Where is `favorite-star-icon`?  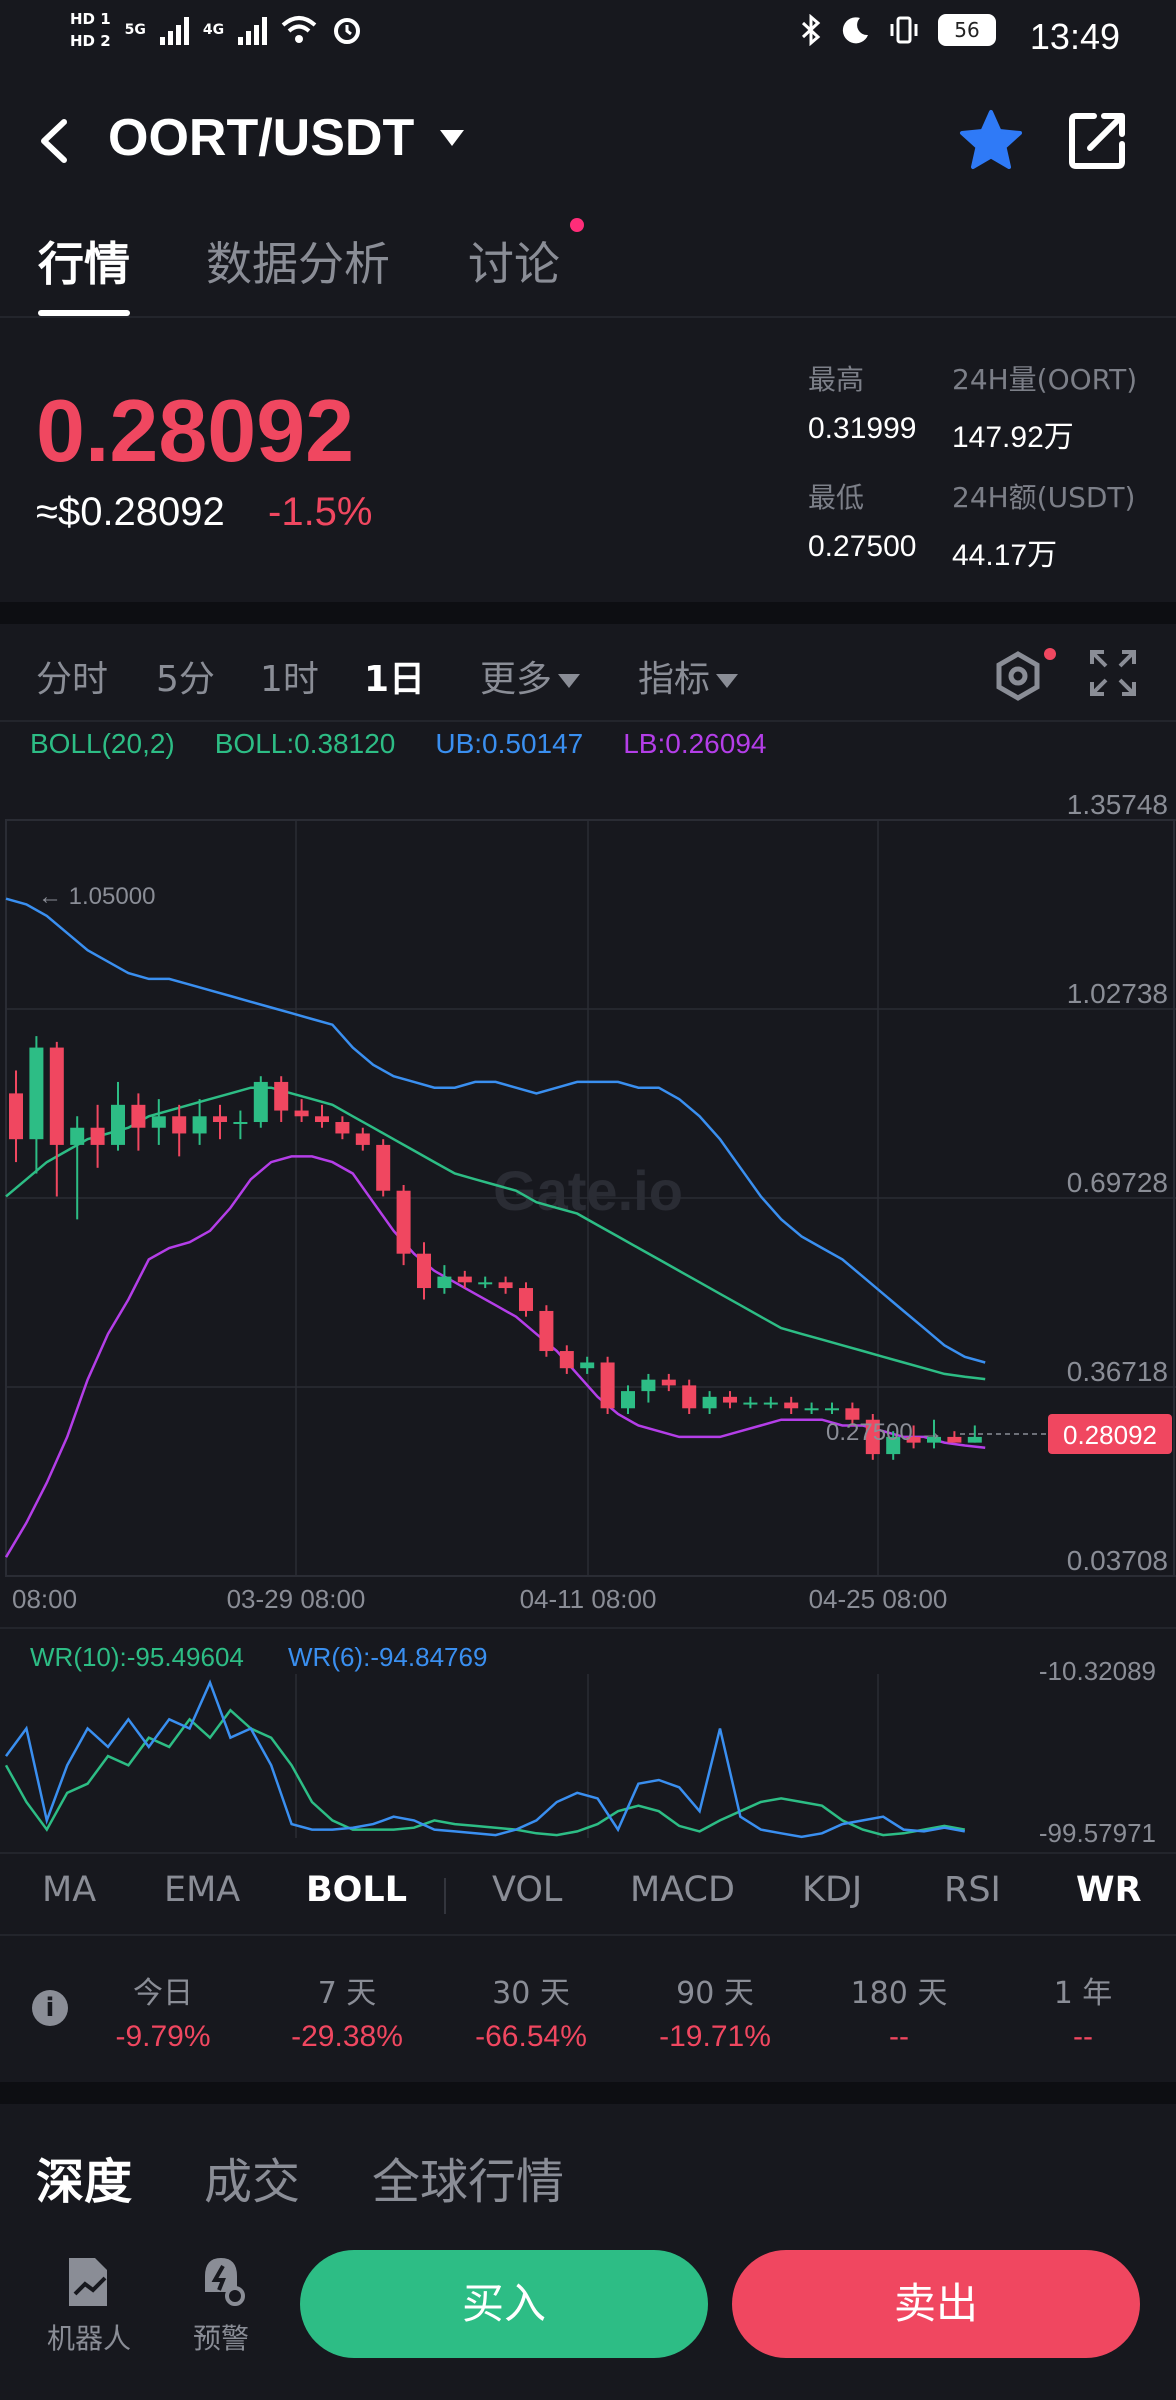
favorite-star-icon is located at coordinates (991, 141).